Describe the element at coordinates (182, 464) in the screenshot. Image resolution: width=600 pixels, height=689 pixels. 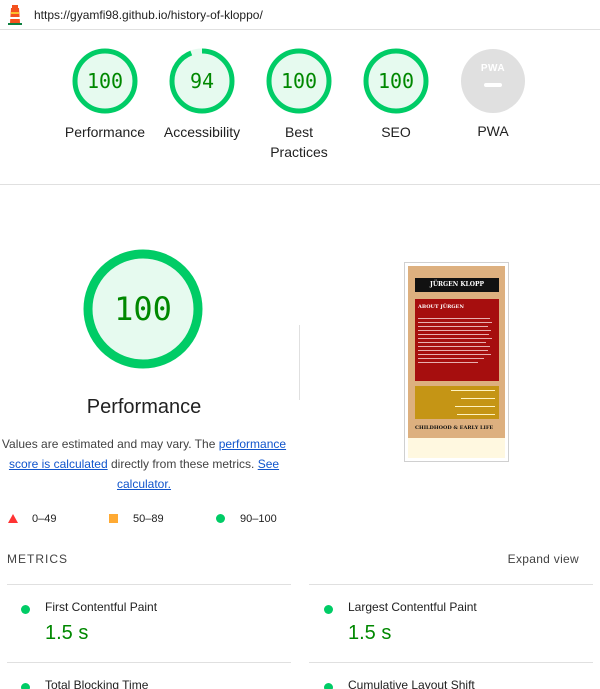
I see `desc-text: directly from these metrics.` at that location.